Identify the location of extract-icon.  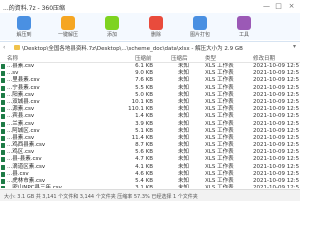
(24, 23).